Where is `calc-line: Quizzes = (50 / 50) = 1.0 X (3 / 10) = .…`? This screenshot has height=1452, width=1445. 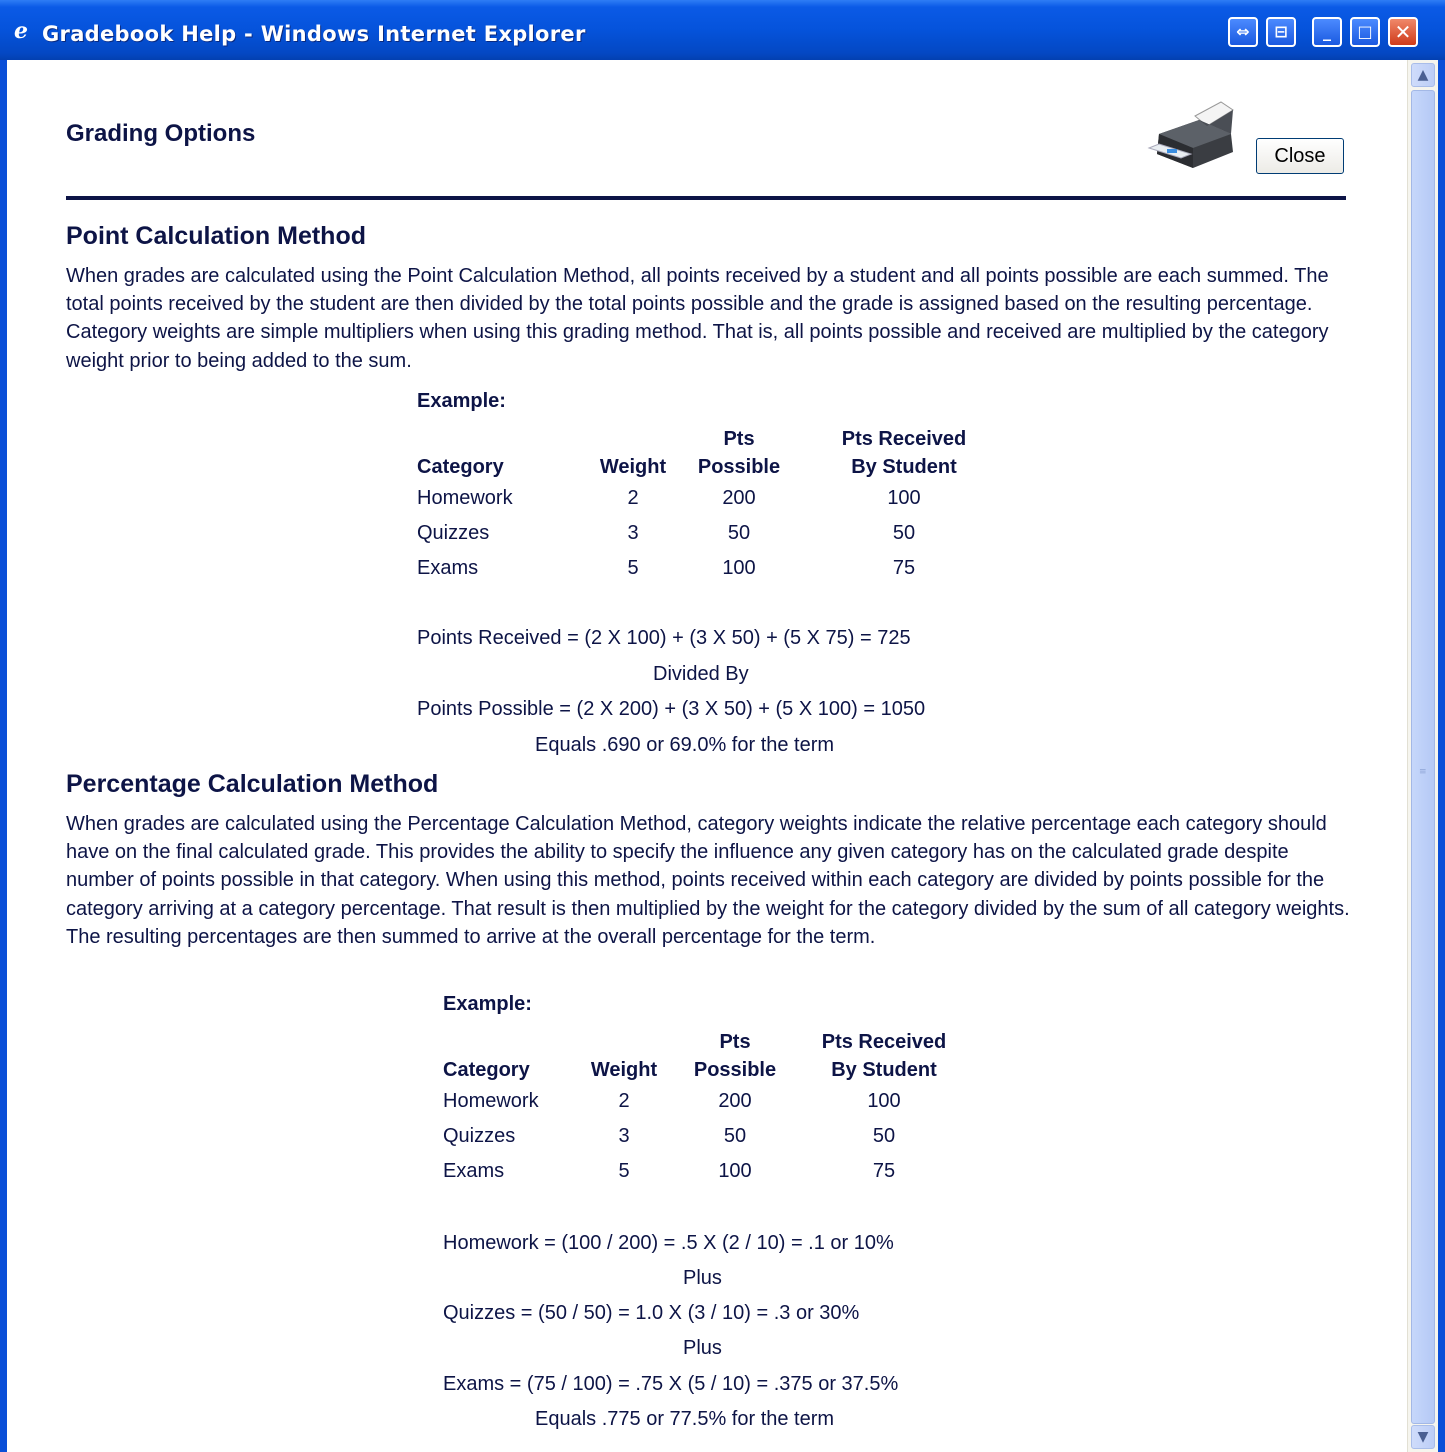
calc-line: Quizzes = (50 / 50) = 1.0 X (3 / 10) = .… is located at coordinates (651, 1313).